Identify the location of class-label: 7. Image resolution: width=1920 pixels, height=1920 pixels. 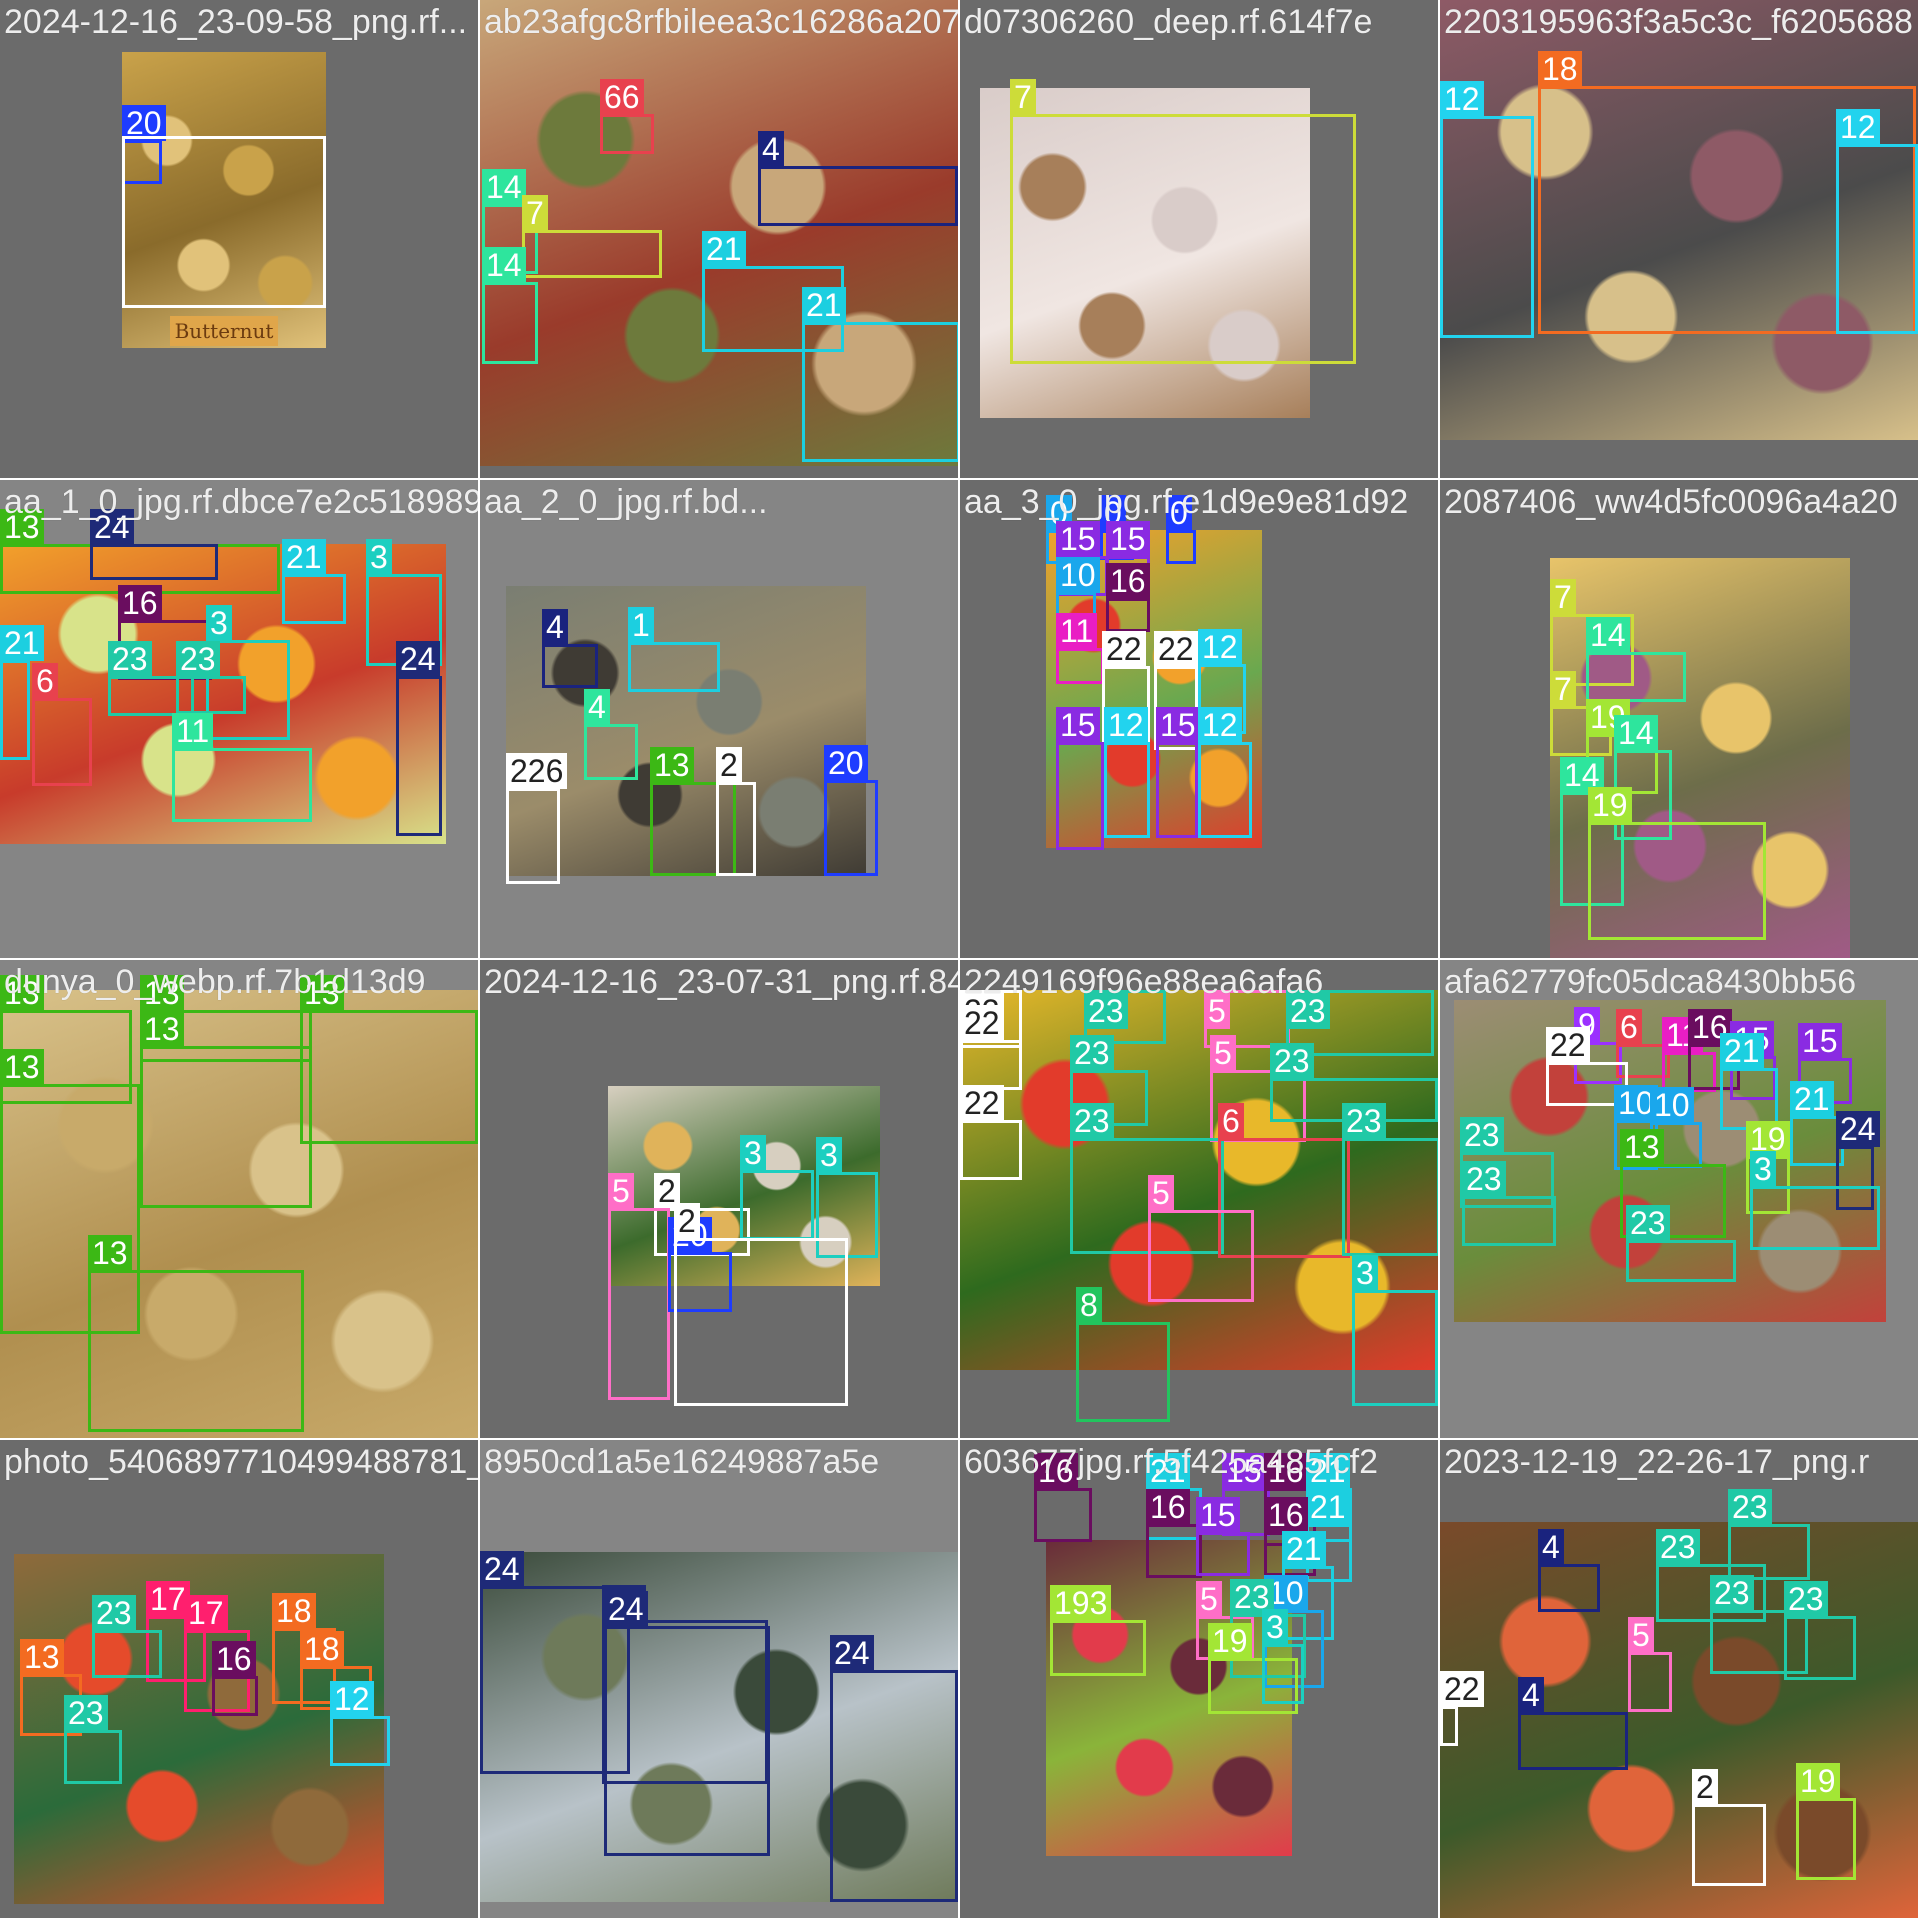
(1563, 597).